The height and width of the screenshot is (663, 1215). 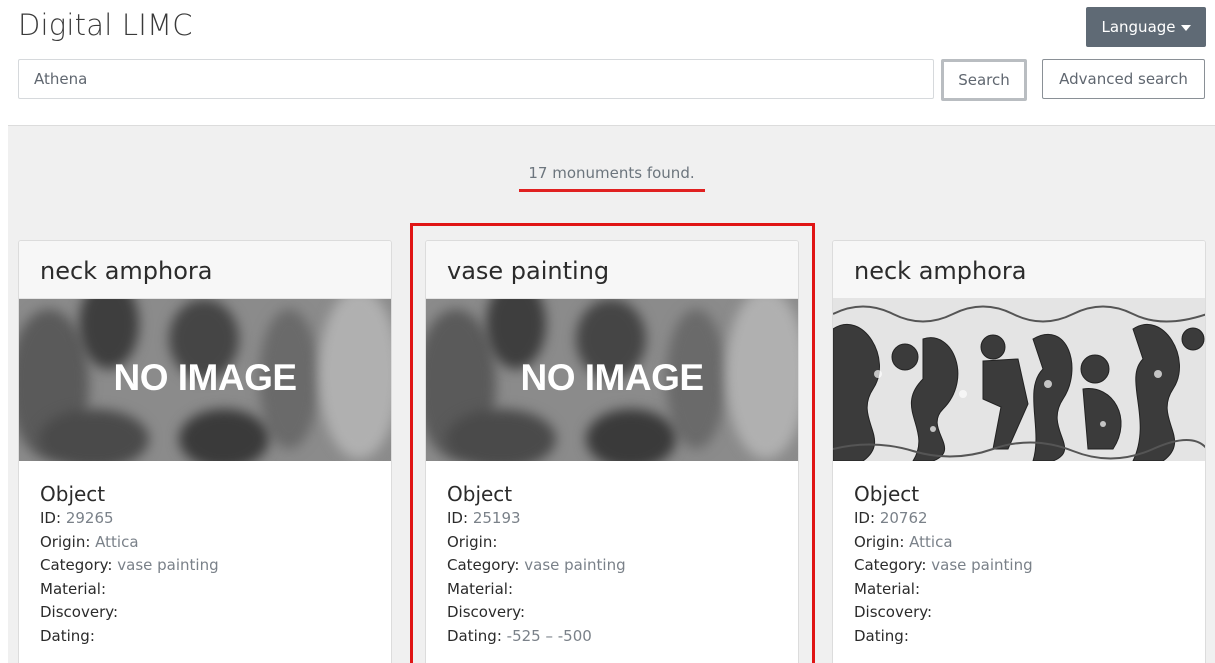 I want to click on vase-painting-image, so click(x=1019, y=380).